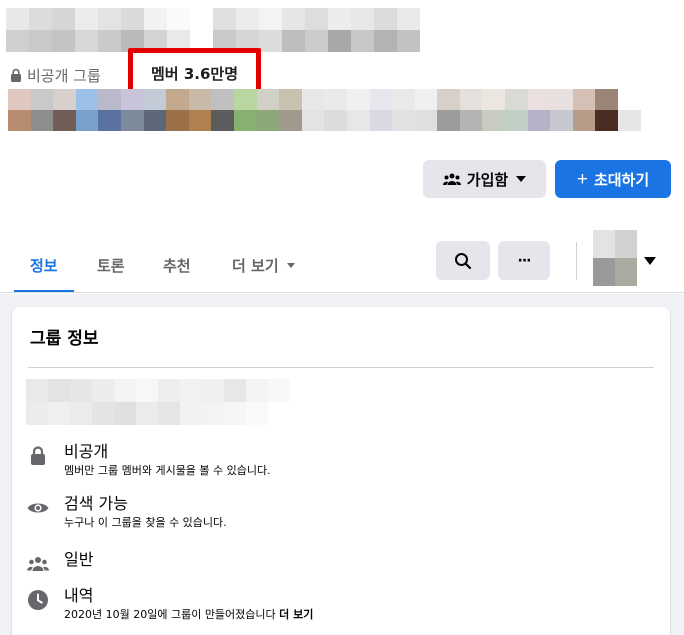 This screenshot has height=635, width=684. What do you see at coordinates (169, 604) in the screenshot?
I see `about-item-history: 내역 2020년 10월 20일에 그룹이 만들어졌습니다 더 보기` at bounding box center [169, 604].